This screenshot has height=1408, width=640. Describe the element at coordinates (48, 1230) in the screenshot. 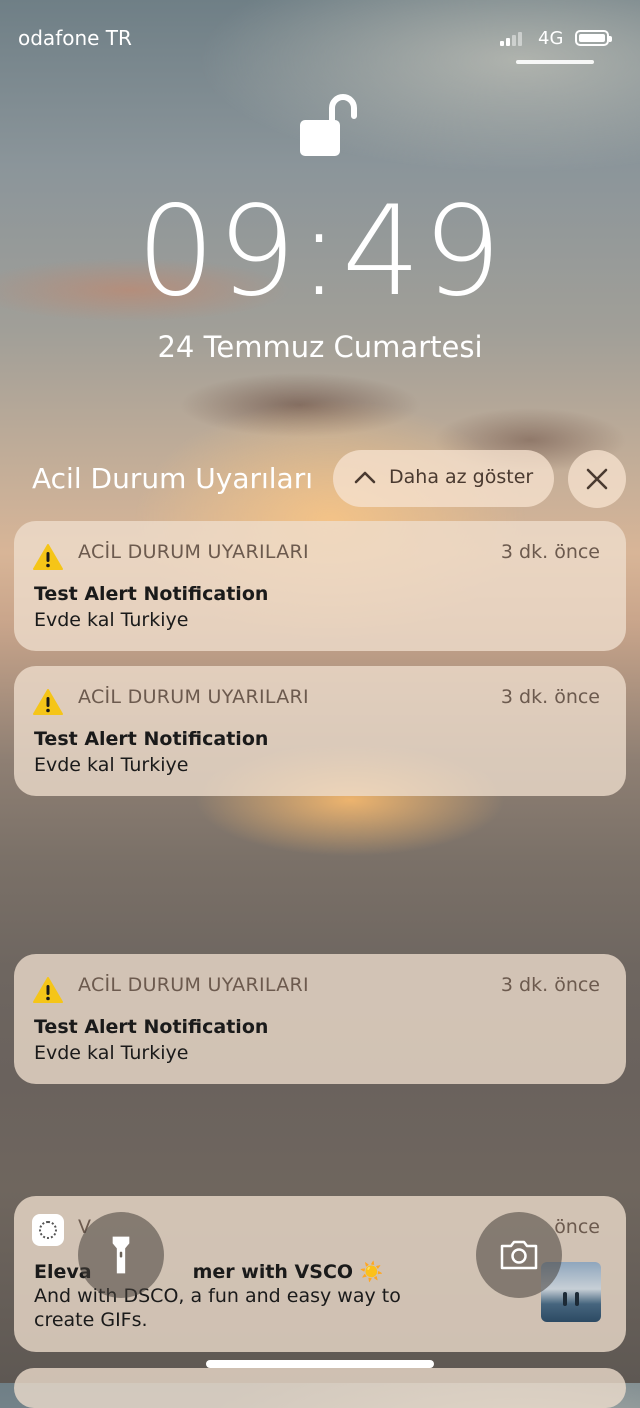

I see `vsco-icon` at that location.